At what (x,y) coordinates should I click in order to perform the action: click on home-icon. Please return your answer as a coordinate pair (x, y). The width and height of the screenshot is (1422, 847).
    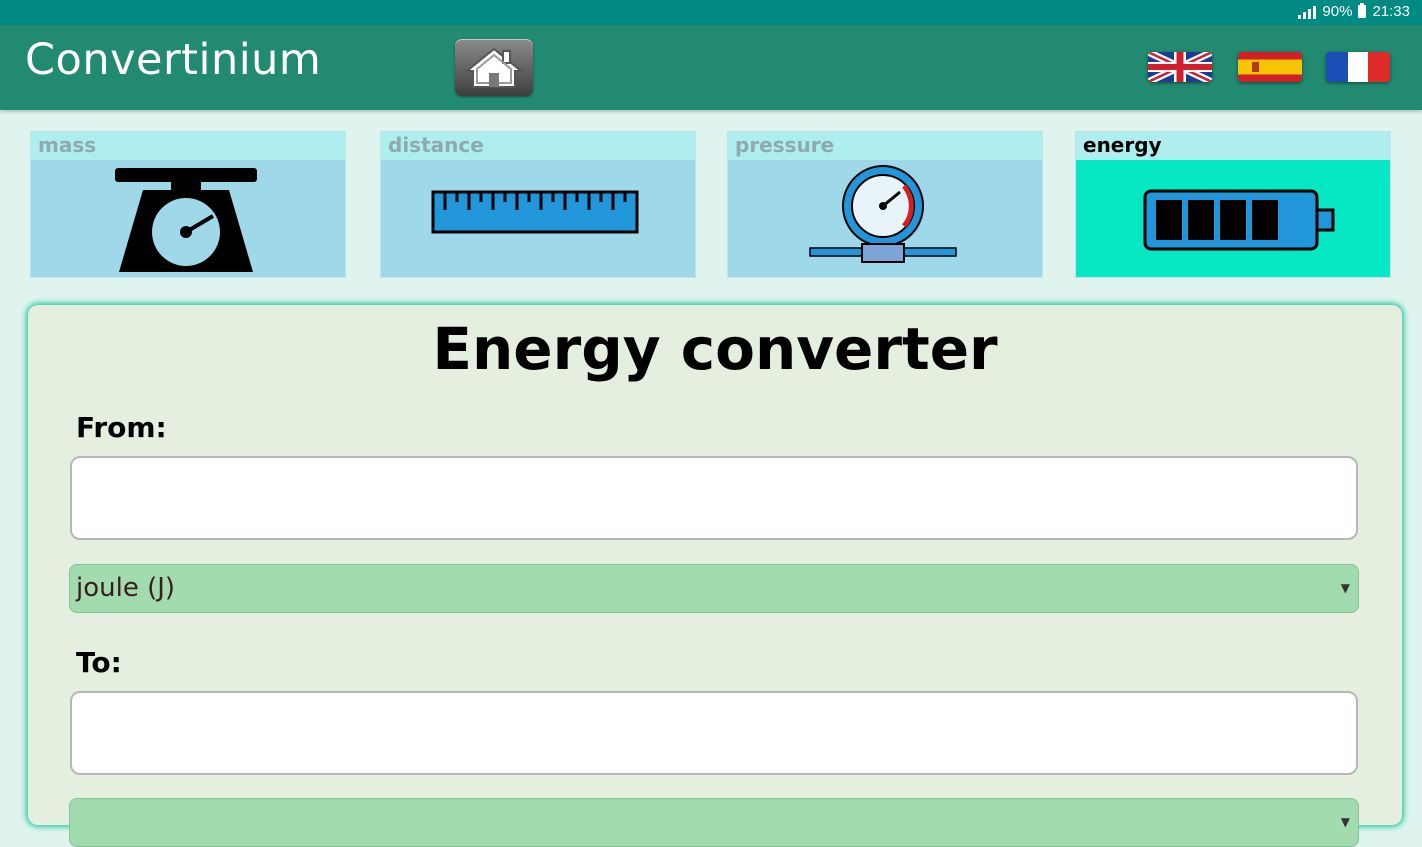
    Looking at the image, I should click on (494, 67).